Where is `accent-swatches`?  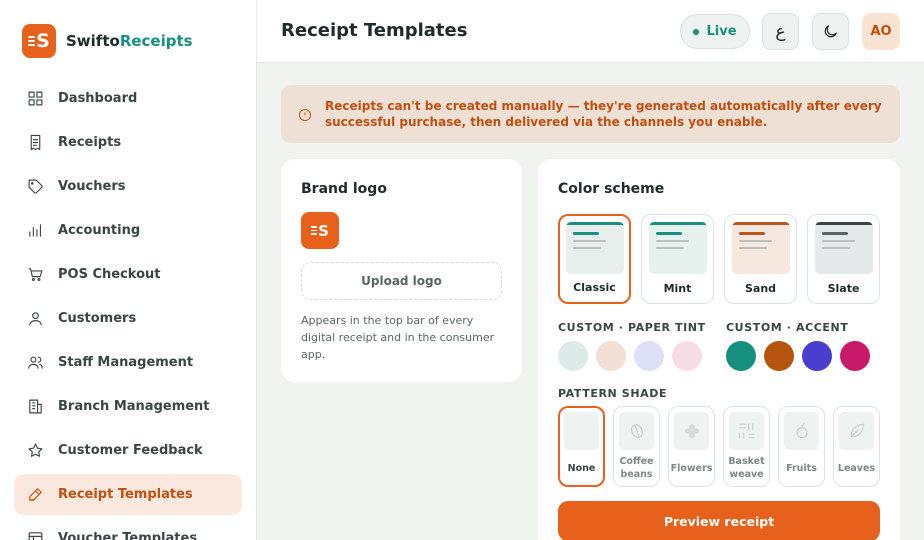
accent-swatches is located at coordinates (798, 356).